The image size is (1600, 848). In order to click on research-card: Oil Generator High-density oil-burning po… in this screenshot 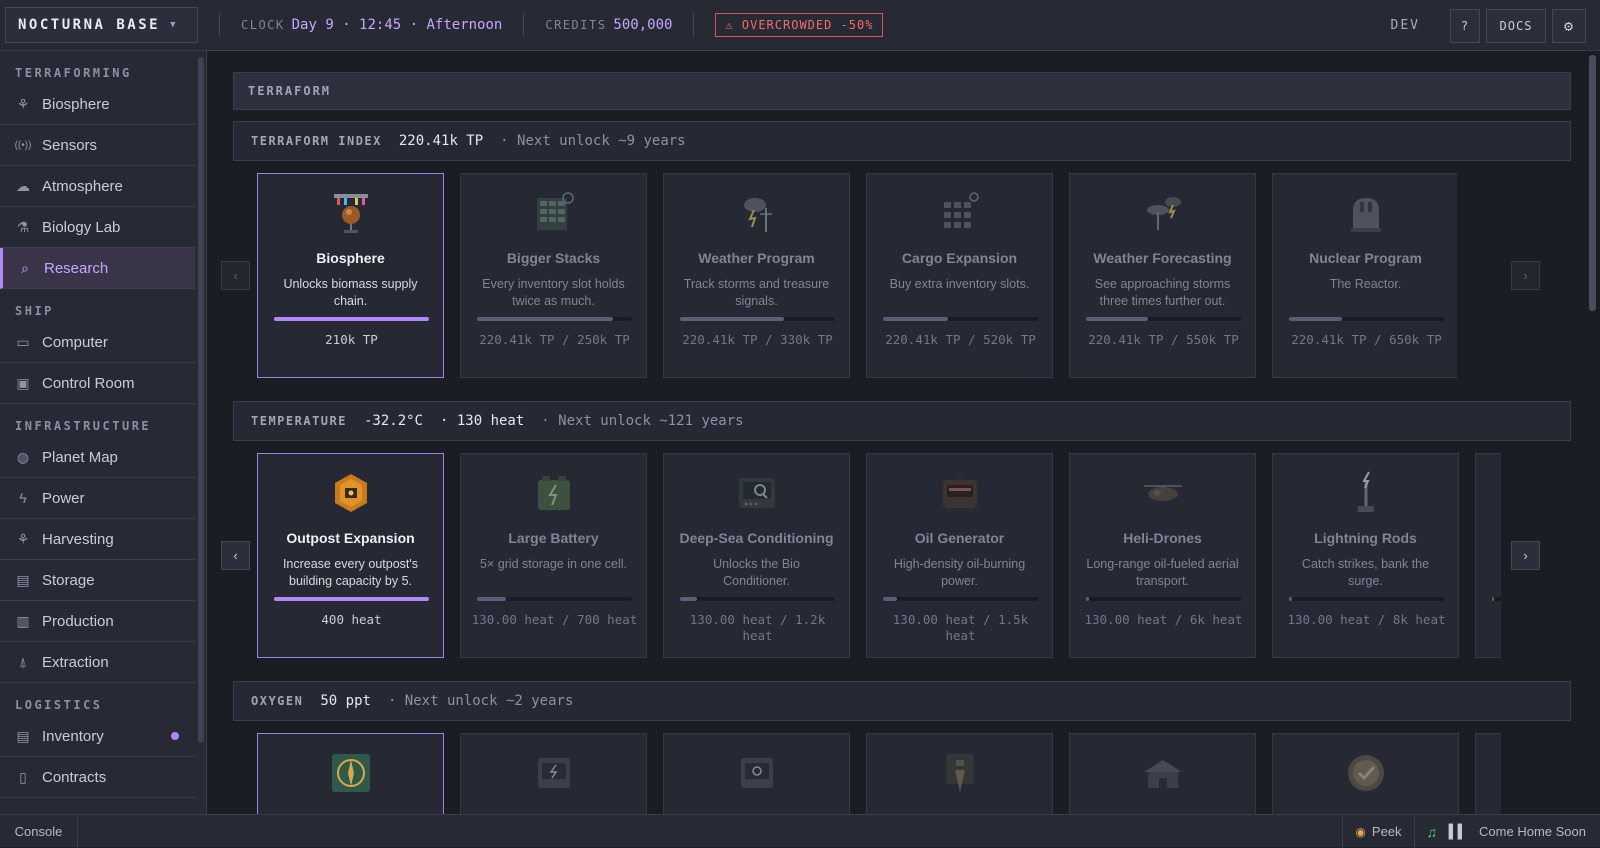, I will do `click(959, 555)`.